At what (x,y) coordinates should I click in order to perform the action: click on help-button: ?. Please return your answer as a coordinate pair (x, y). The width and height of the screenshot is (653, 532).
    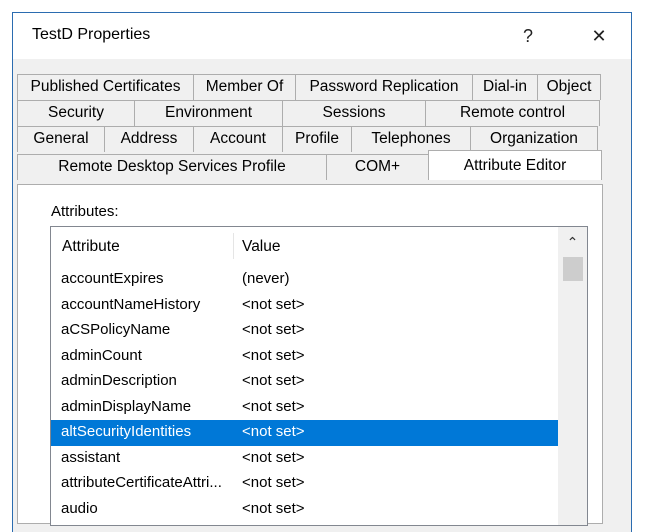
    Looking at the image, I should click on (528, 36).